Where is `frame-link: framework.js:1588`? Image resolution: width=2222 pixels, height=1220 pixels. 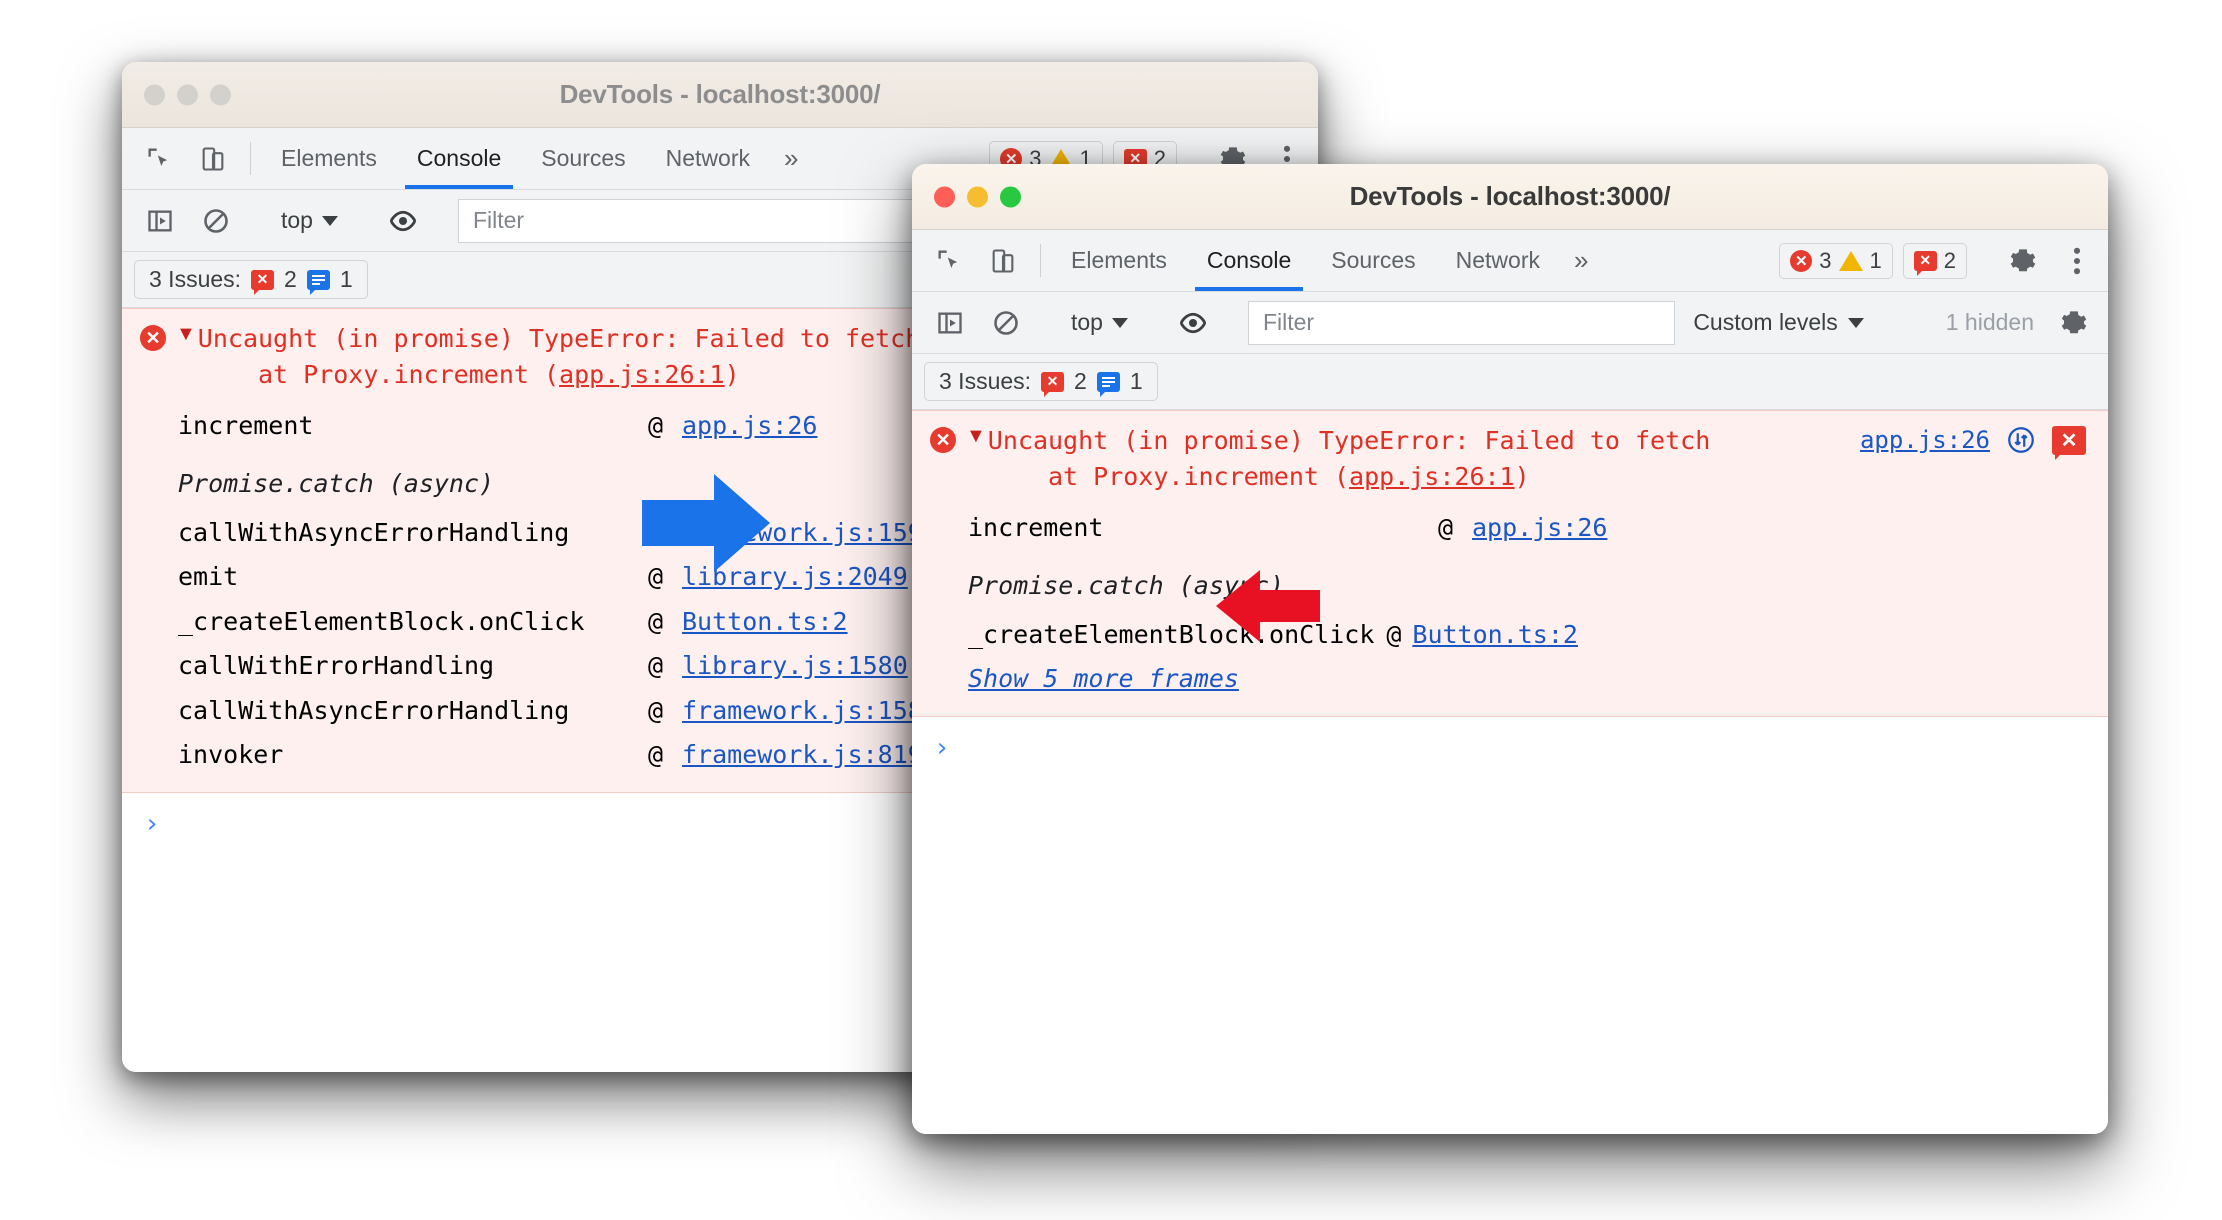 frame-link: framework.js:1588 is located at coordinates (810, 711).